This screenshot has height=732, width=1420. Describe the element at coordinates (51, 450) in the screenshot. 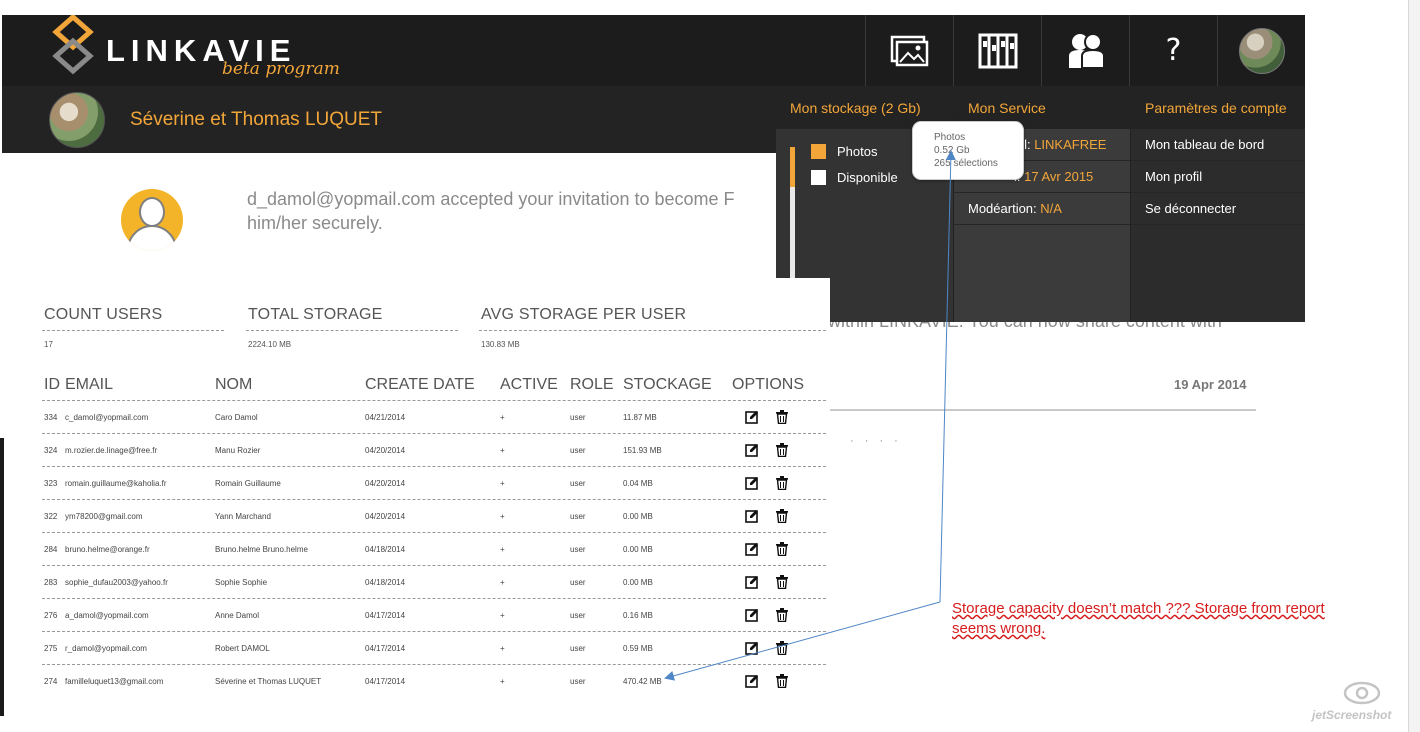

I see `cell-id: 324` at that location.